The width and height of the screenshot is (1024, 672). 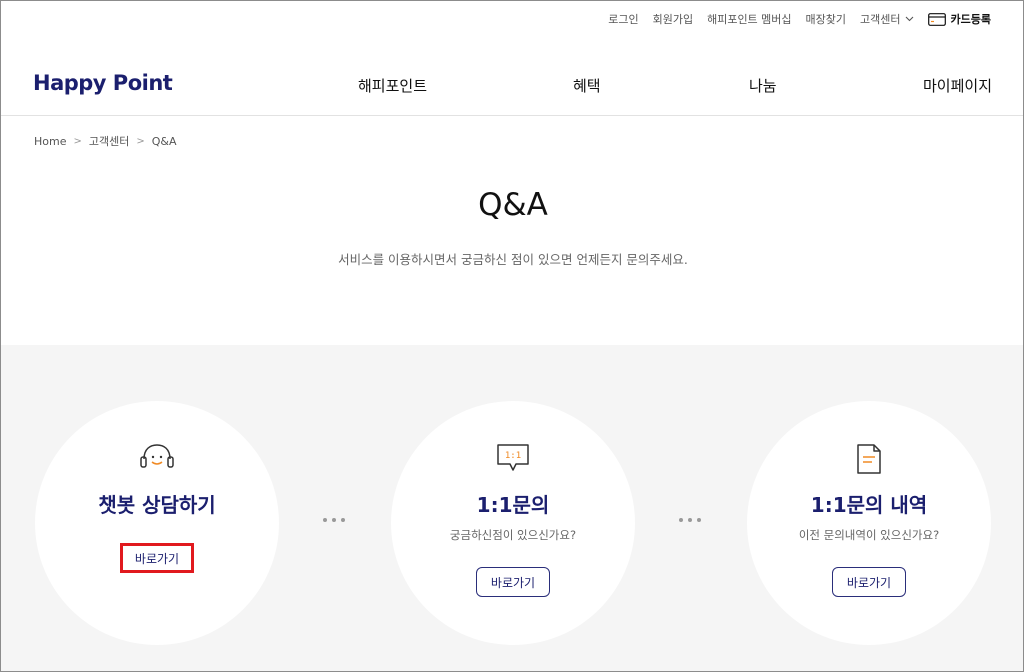 What do you see at coordinates (792, 19) in the screenshot?
I see `utility-bar: 로그인 회원가입 해피포인트 멤버십 매장찾기 고객센터 카드등록` at bounding box center [792, 19].